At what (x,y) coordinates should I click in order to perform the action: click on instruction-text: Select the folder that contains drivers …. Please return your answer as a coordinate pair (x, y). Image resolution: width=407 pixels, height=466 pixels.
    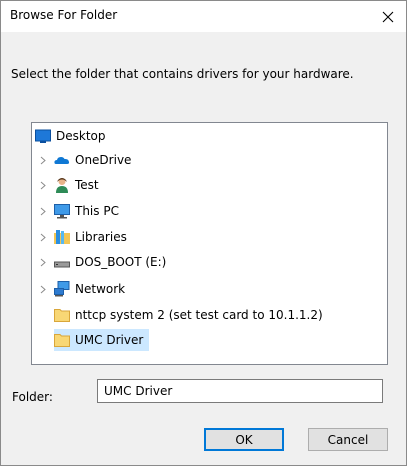
    Looking at the image, I should click on (182, 74).